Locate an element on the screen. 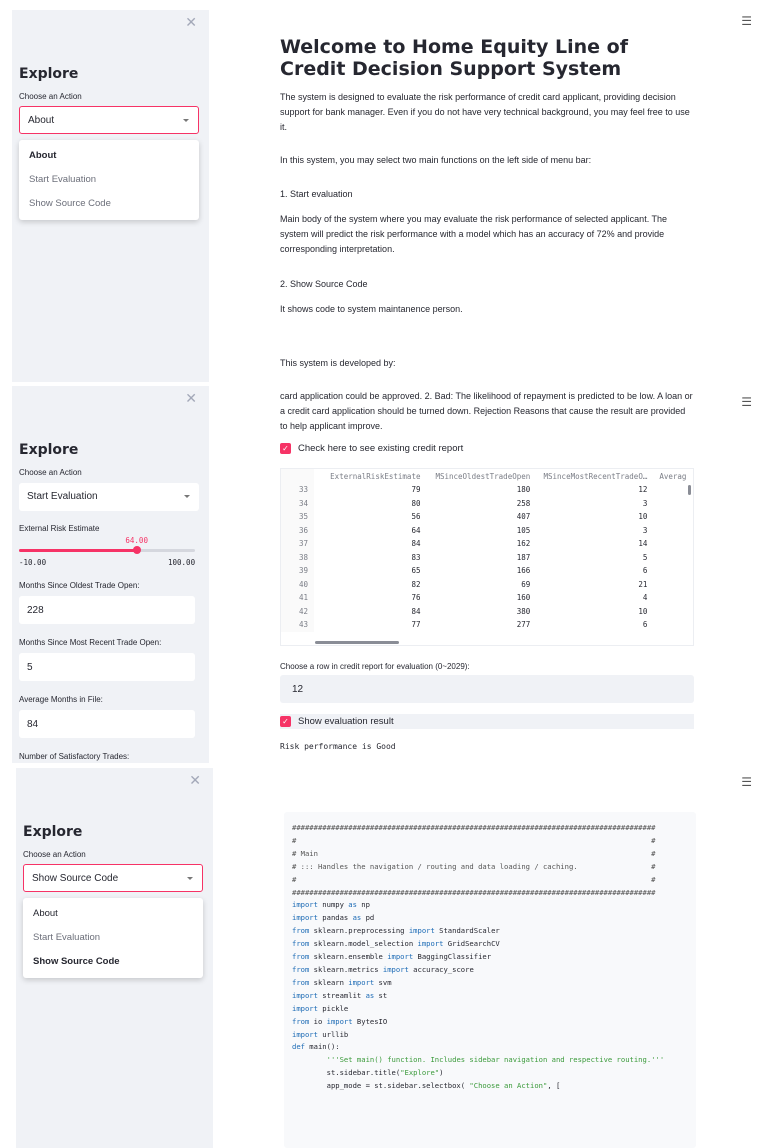 The height and width of the screenshot is (1148, 774). code-line: import numpy as np is located at coordinates (331, 905).